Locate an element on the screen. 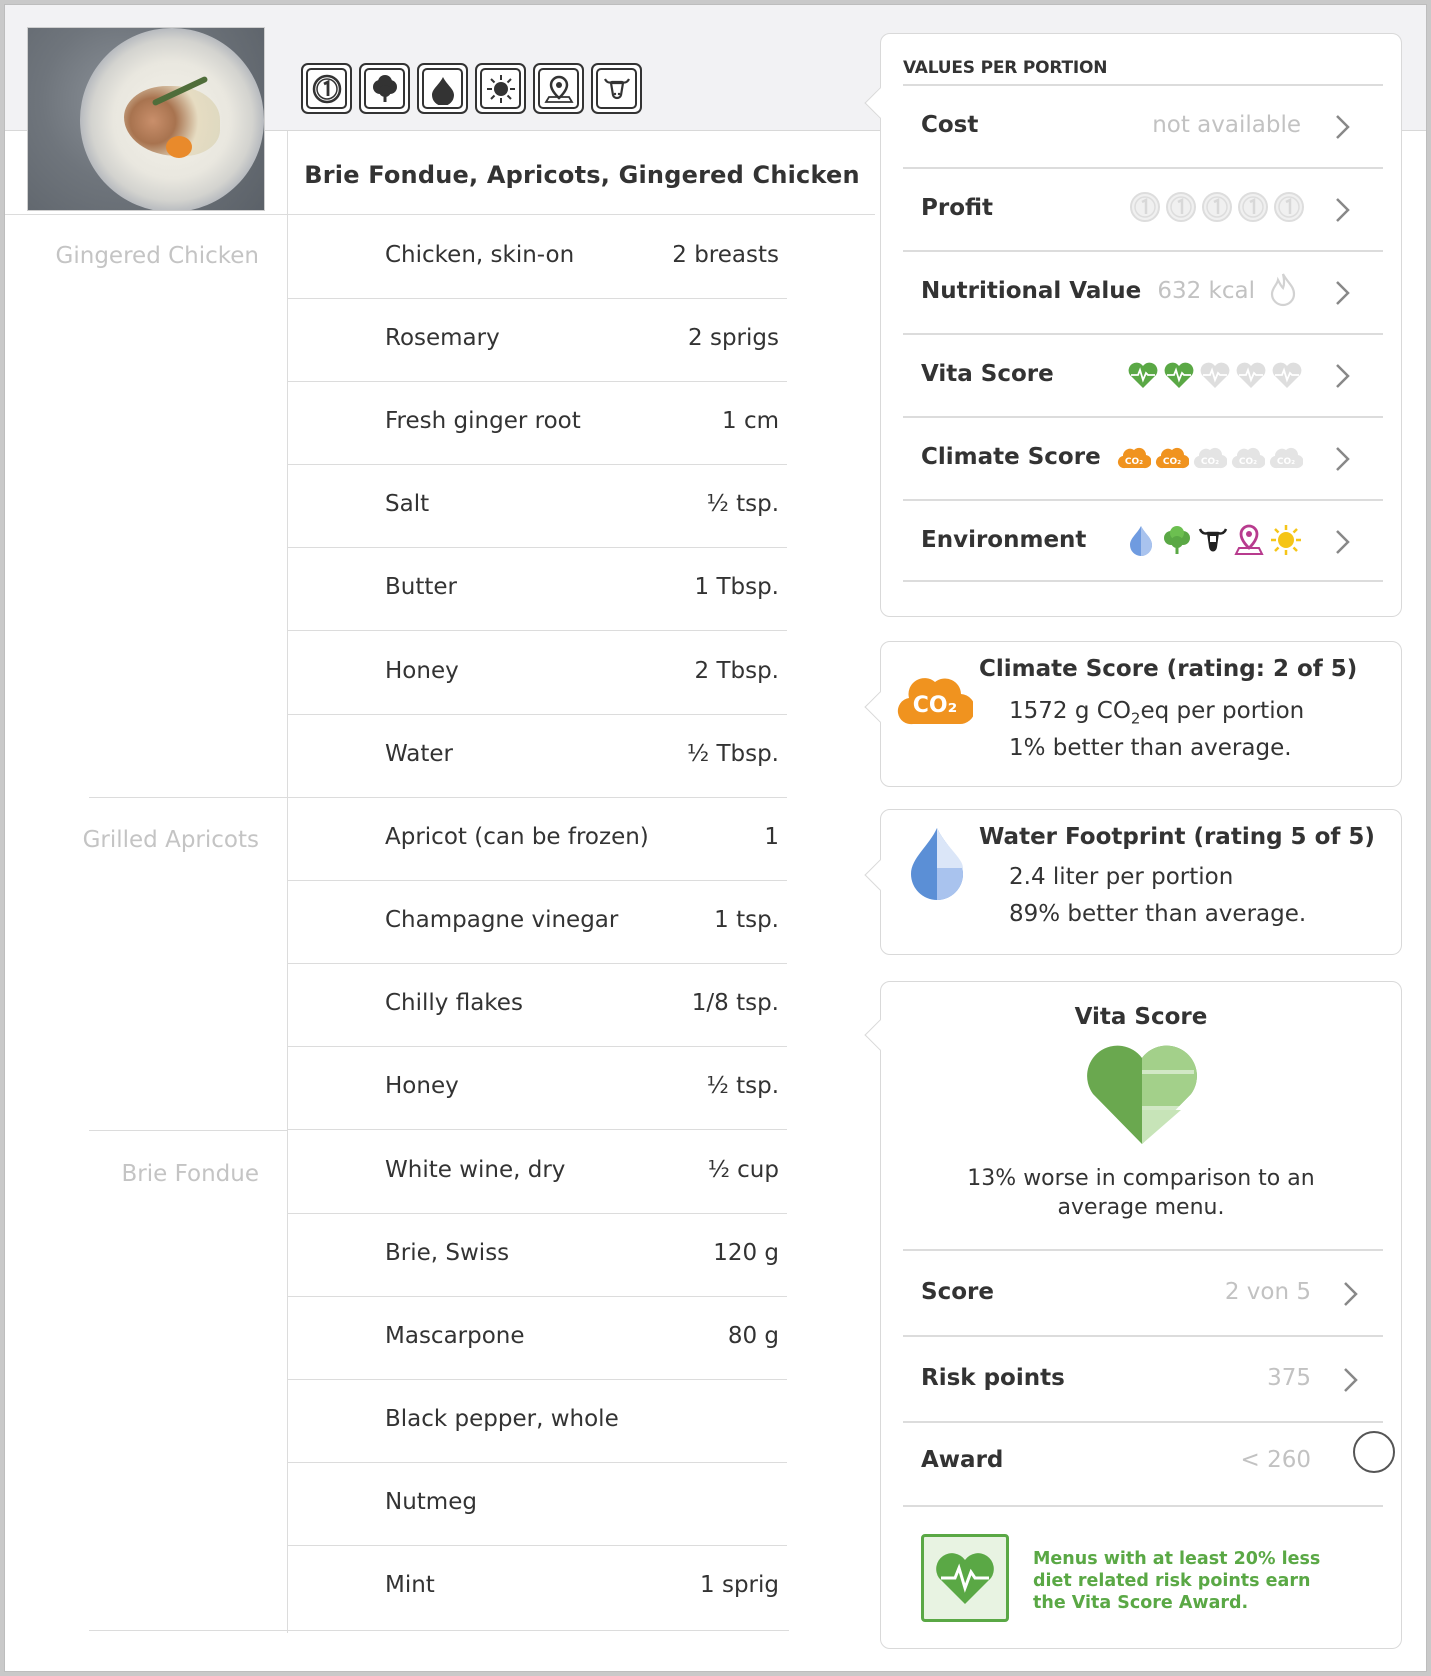 Image resolution: width=1431 pixels, height=1676 pixels. row-award: Award < 260 is located at coordinates (1143, 1464).